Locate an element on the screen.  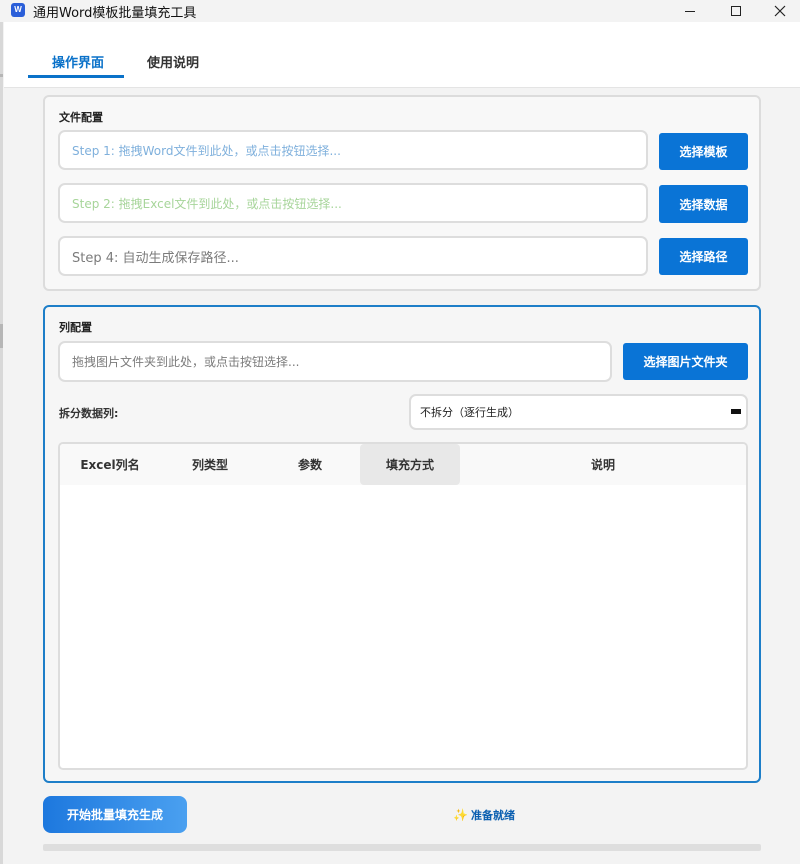
file-config-title: 文件配置 is located at coordinates (81, 117).